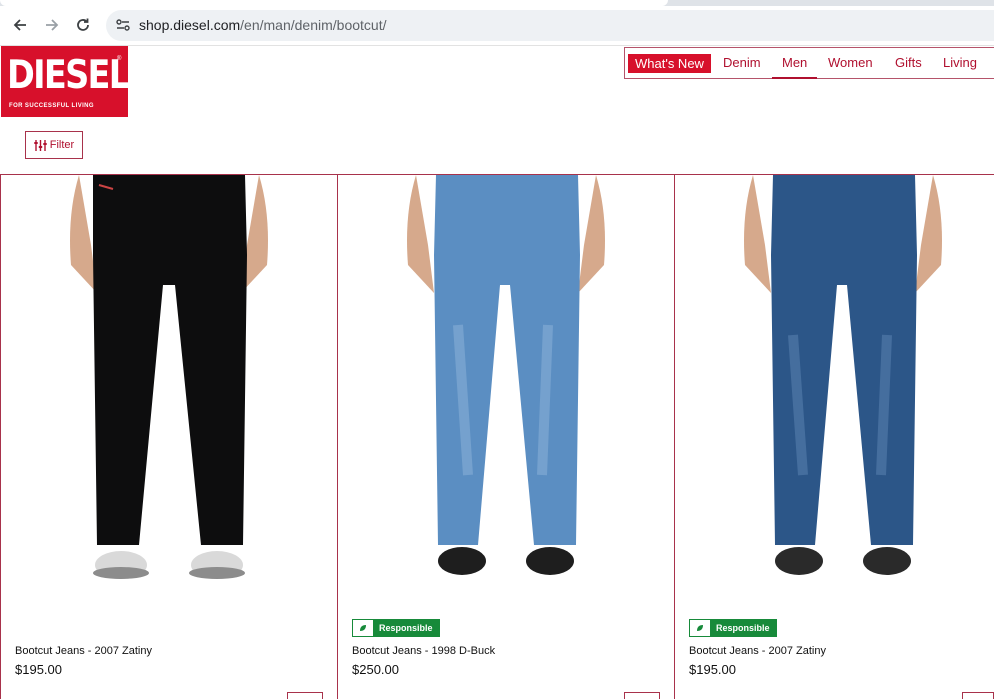  Describe the element at coordinates (123, 25) in the screenshot. I see `site-settings-icon` at that location.